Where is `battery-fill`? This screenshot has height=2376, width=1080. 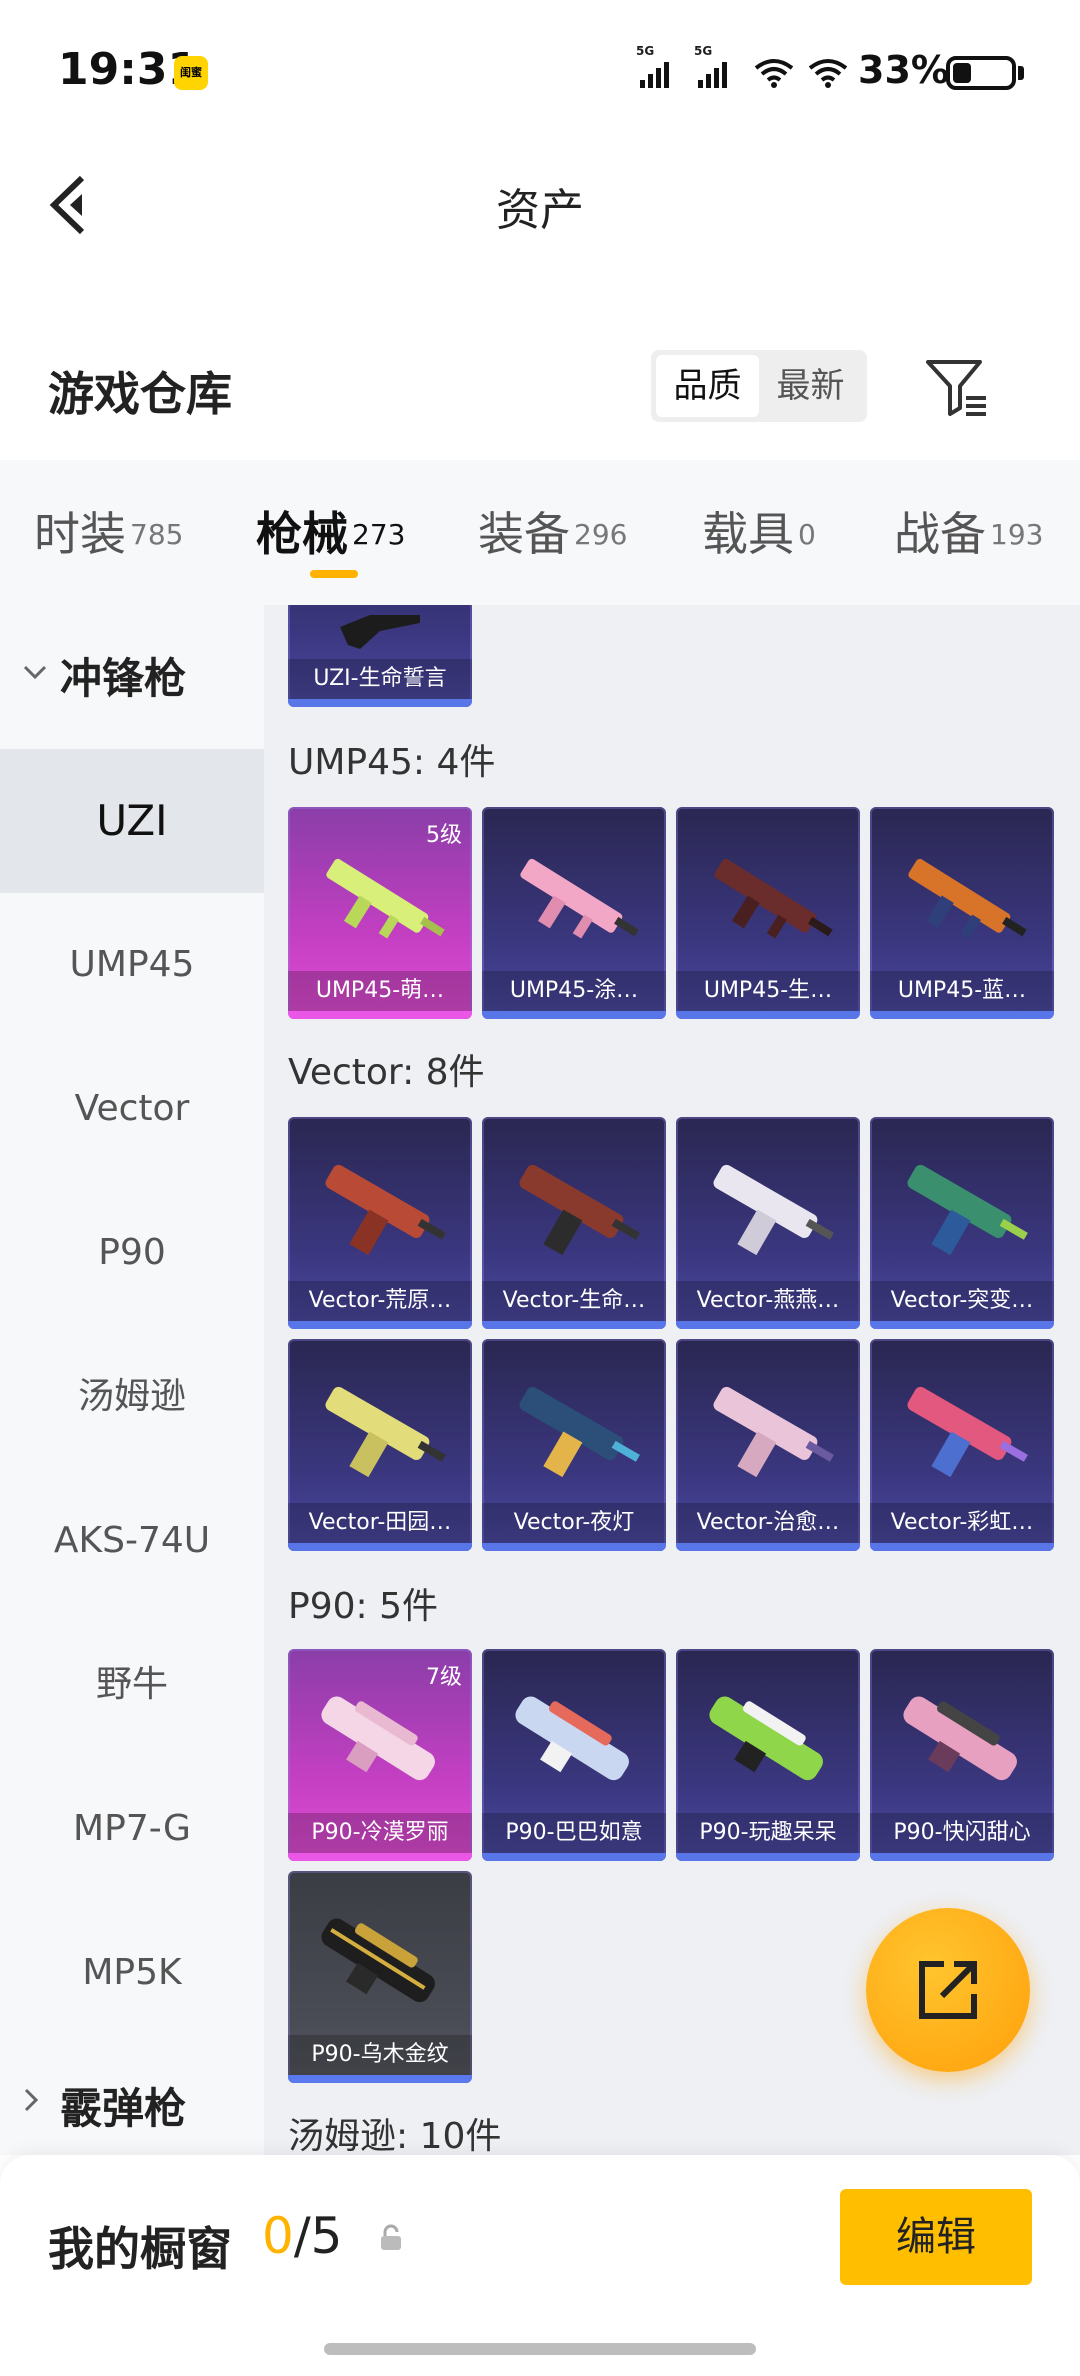
battery-fill is located at coordinates (962, 73).